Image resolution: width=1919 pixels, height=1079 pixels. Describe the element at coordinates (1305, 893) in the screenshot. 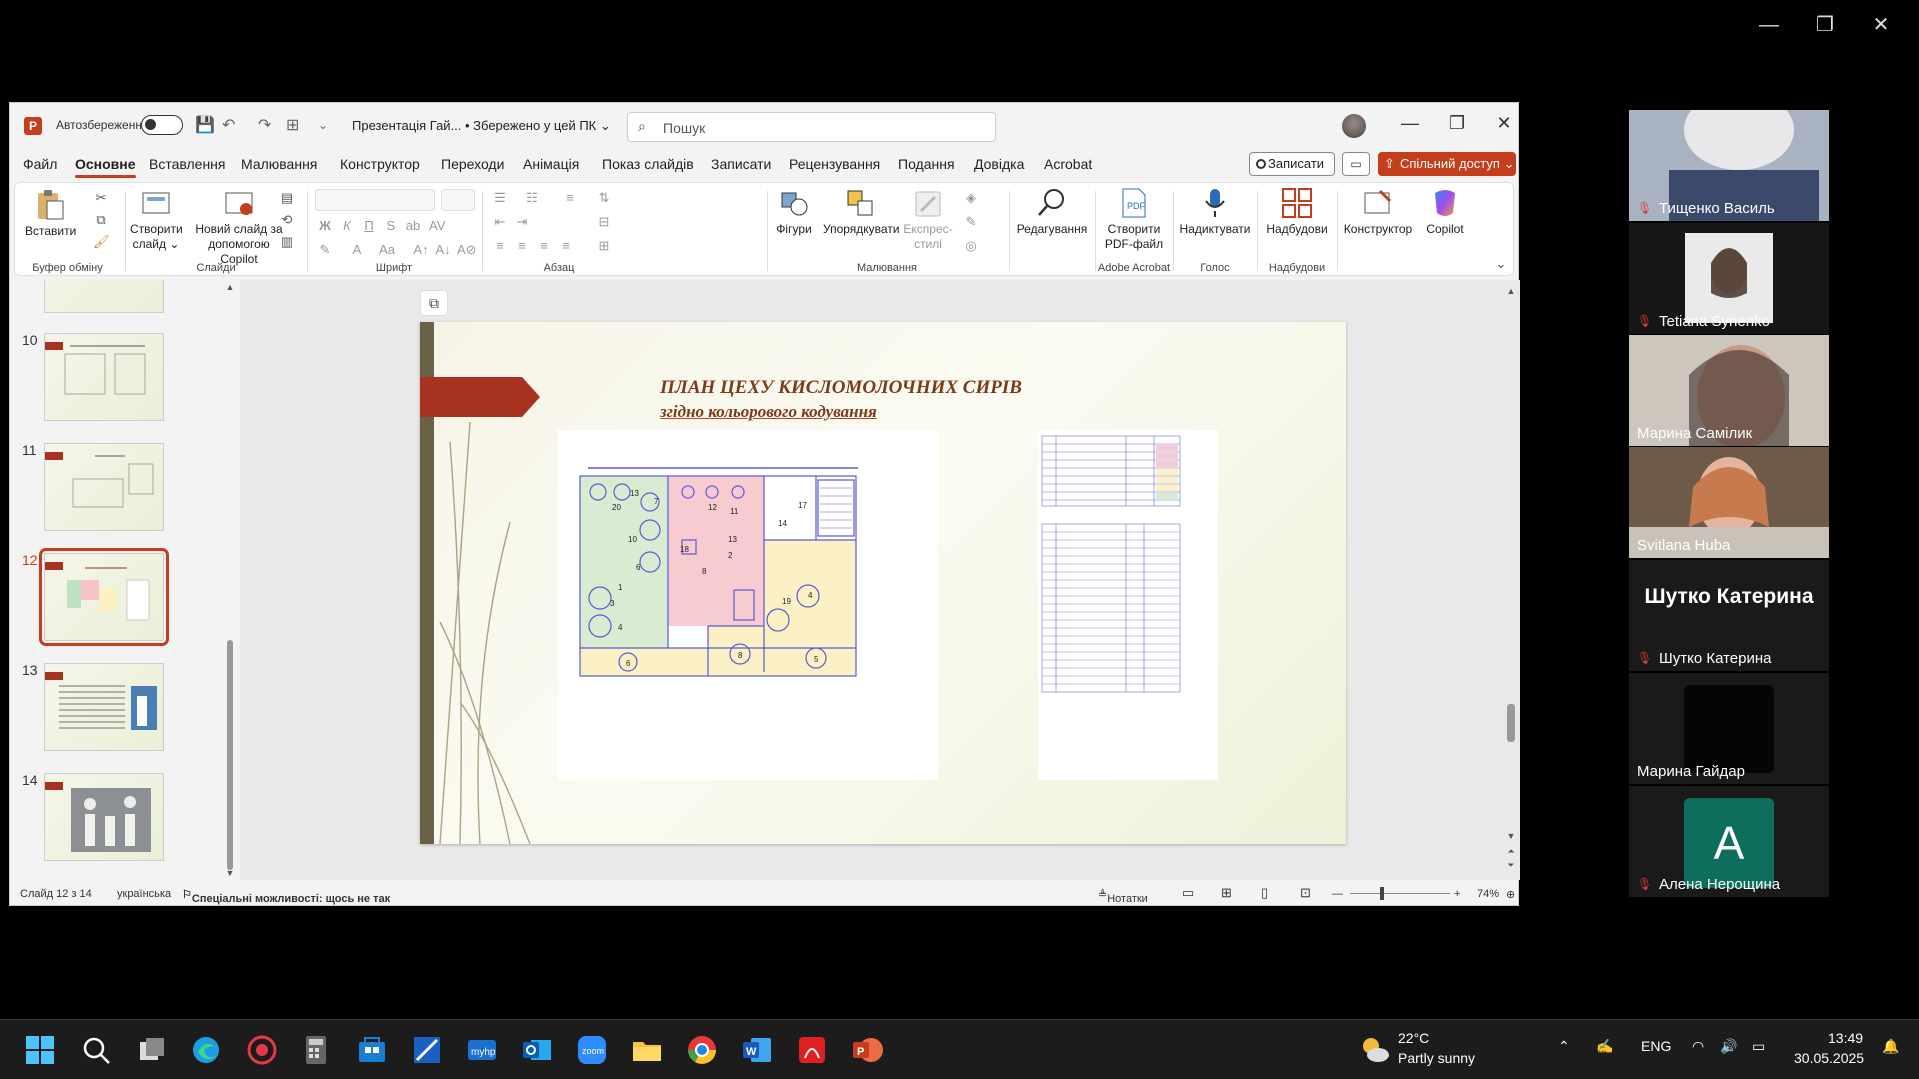

I see `slideshow-view-icon: ⊡` at that location.